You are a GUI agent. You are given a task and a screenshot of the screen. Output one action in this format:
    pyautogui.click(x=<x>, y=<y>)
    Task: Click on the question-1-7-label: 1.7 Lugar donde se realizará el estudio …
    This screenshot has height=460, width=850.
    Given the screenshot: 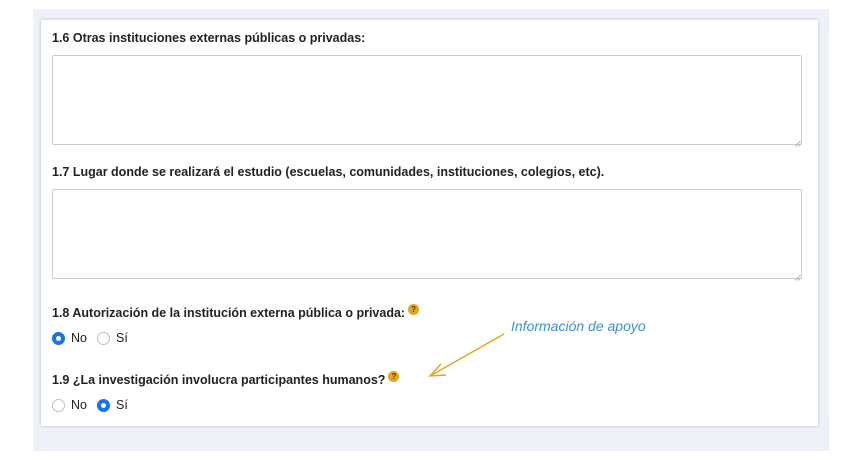 What is the action you would take?
    pyautogui.click(x=328, y=172)
    